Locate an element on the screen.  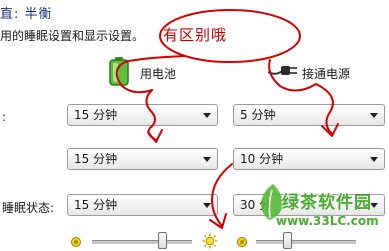
row-label-sleep: 睡眠状态: is located at coordinates (28, 208).